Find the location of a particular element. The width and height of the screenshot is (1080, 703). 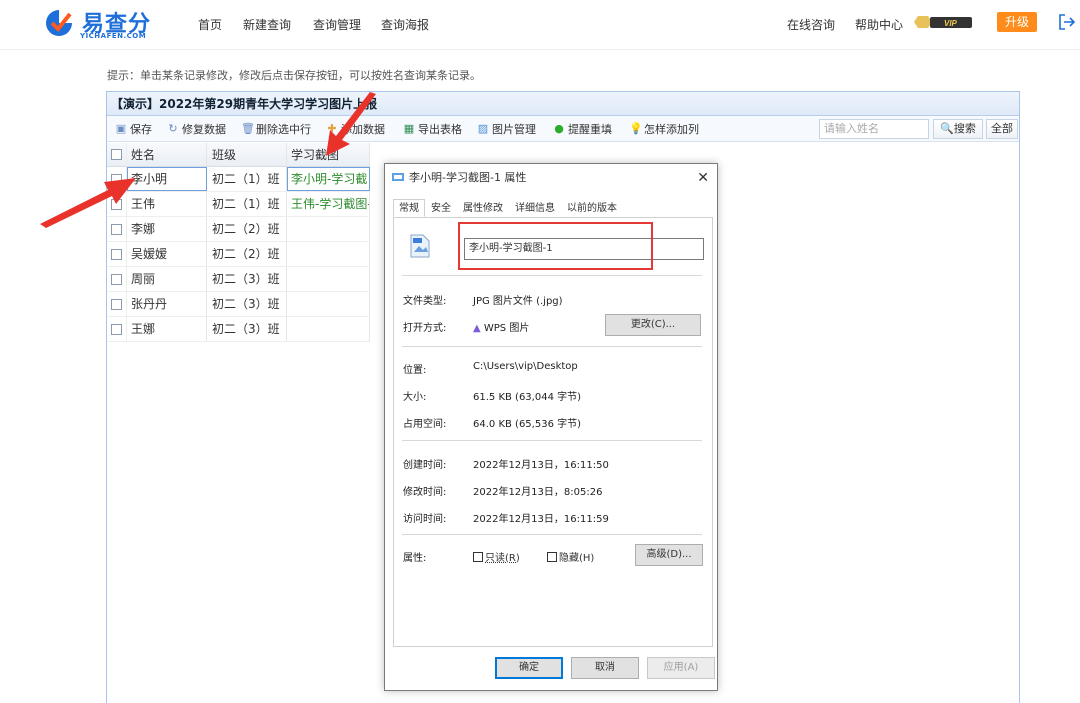

hidden-label: 隐藏(H) is located at coordinates (576, 556).